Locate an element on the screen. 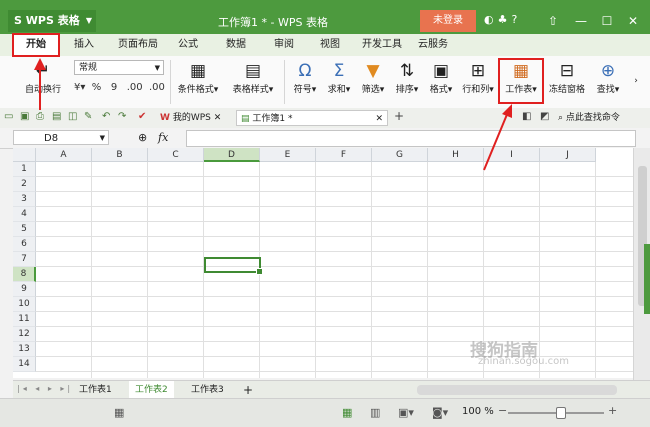 The image size is (650, 427). arrowhead-left is located at coordinates (40, 64).